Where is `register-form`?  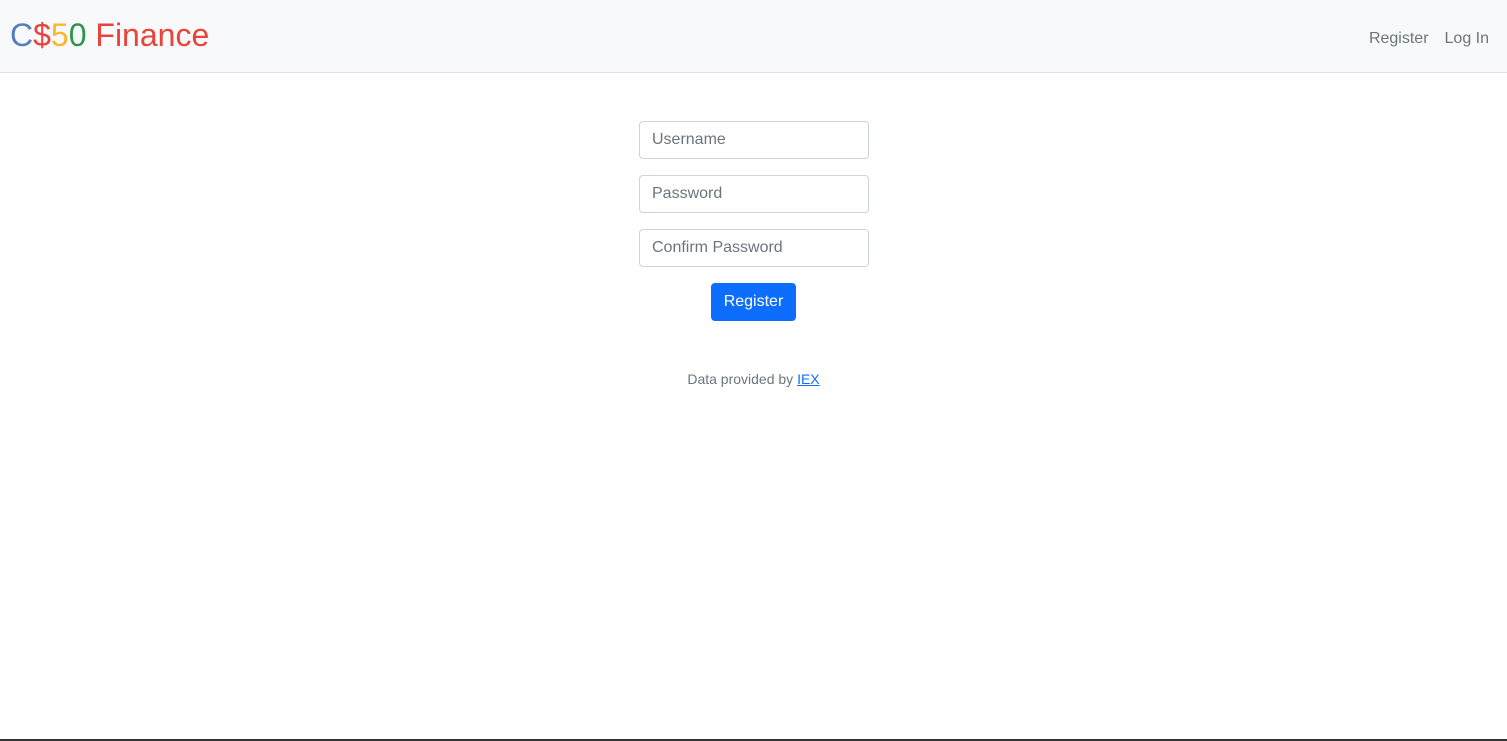
register-form is located at coordinates (754, 202).